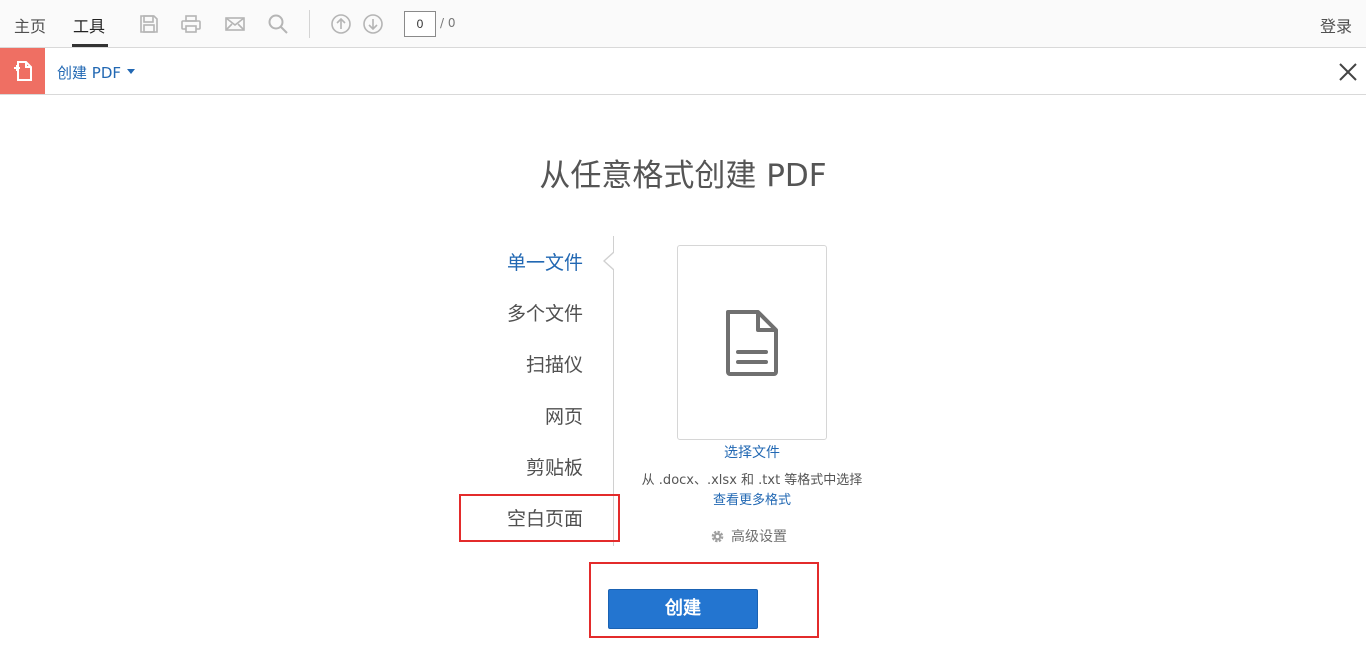  What do you see at coordinates (759, 537) in the screenshot?
I see `advanced-settings-label: 高级设置` at bounding box center [759, 537].